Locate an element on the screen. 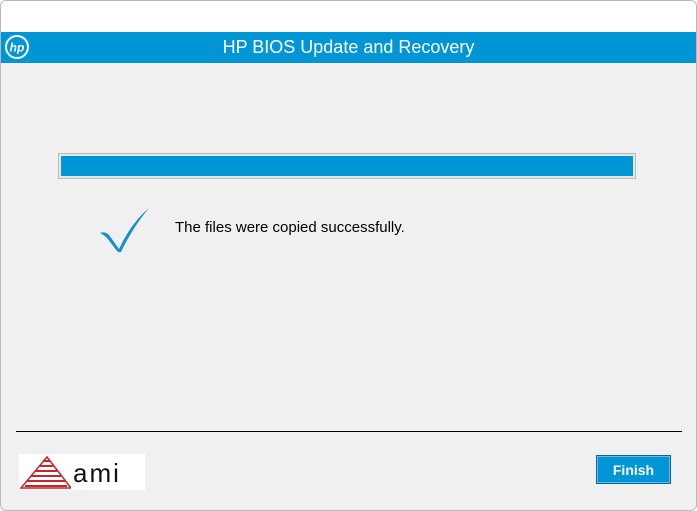  checkmark-icon is located at coordinates (124, 230).